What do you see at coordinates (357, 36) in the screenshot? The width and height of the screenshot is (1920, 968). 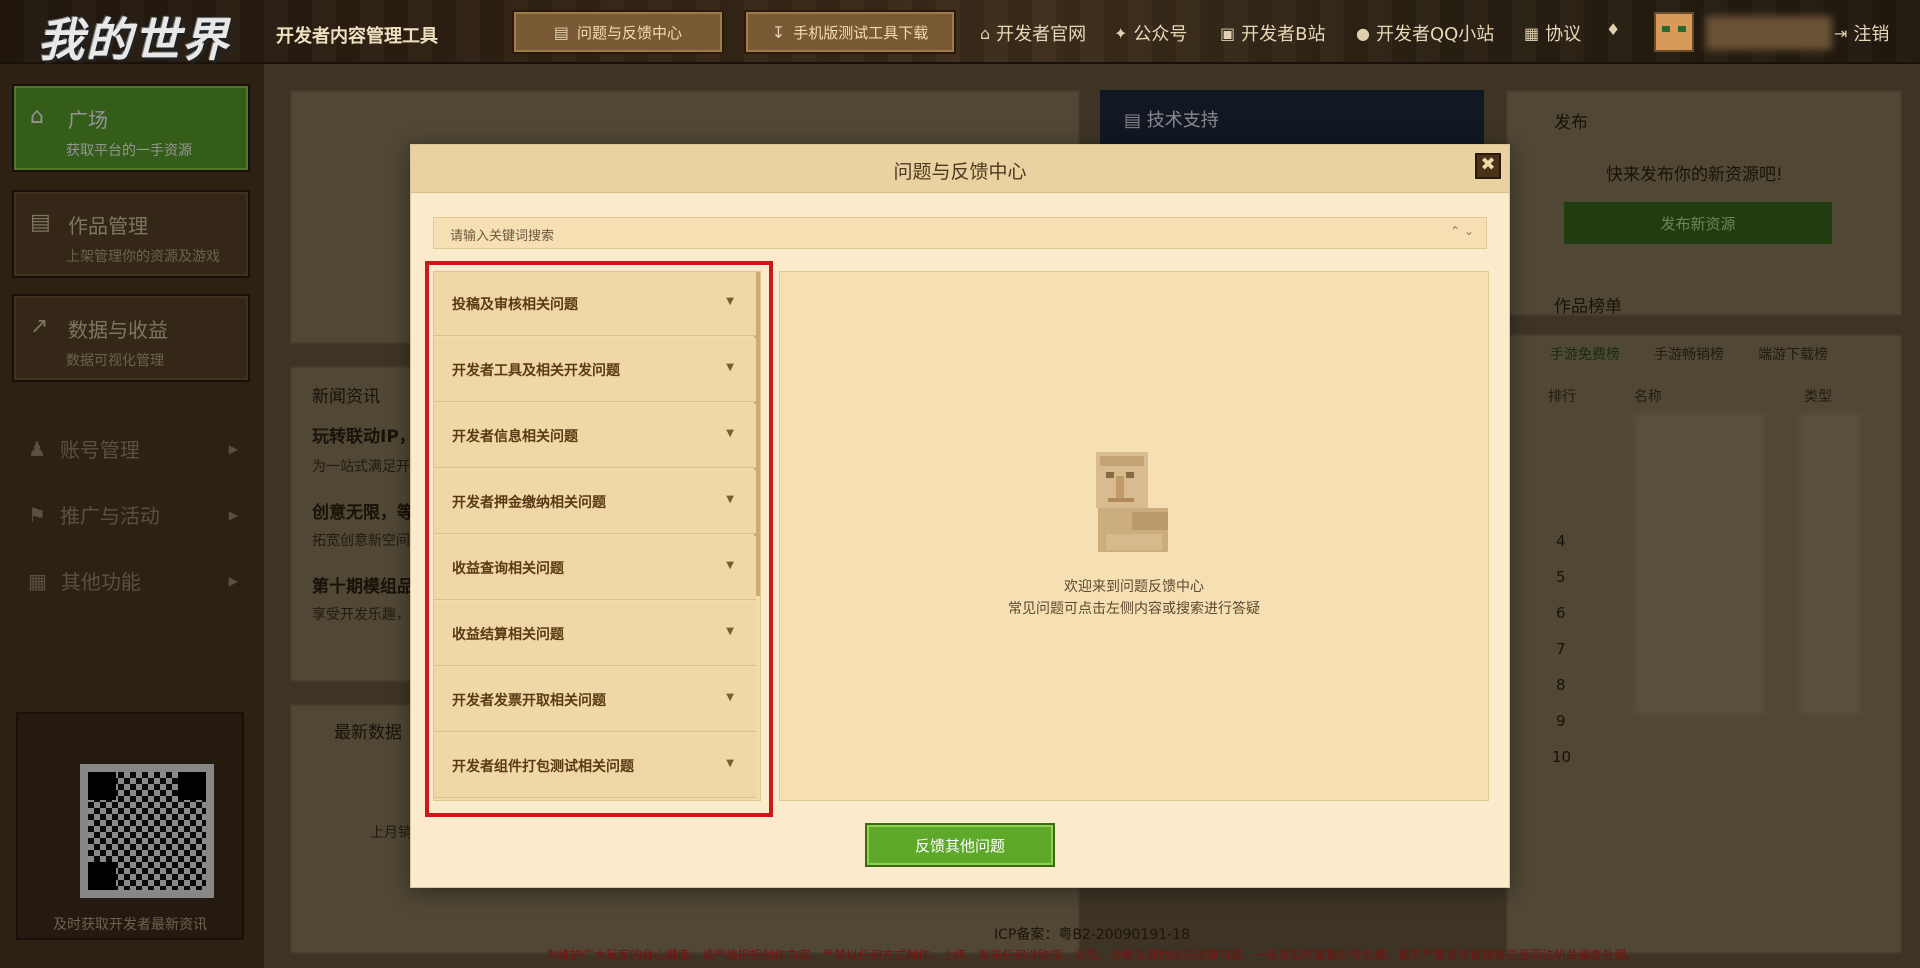 I see `app-name: 开发者内容管理工具` at bounding box center [357, 36].